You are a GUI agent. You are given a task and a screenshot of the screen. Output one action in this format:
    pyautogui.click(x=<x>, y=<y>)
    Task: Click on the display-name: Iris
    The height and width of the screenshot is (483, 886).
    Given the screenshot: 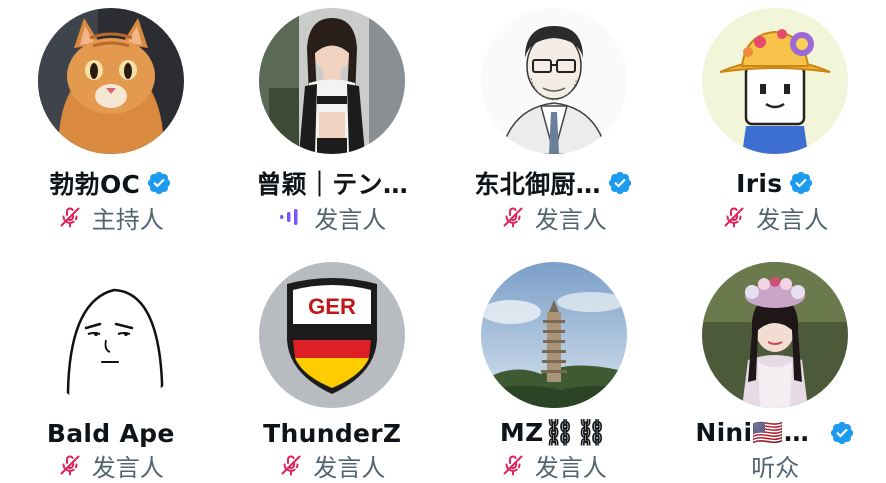 What is the action you would take?
    pyautogui.click(x=759, y=183)
    